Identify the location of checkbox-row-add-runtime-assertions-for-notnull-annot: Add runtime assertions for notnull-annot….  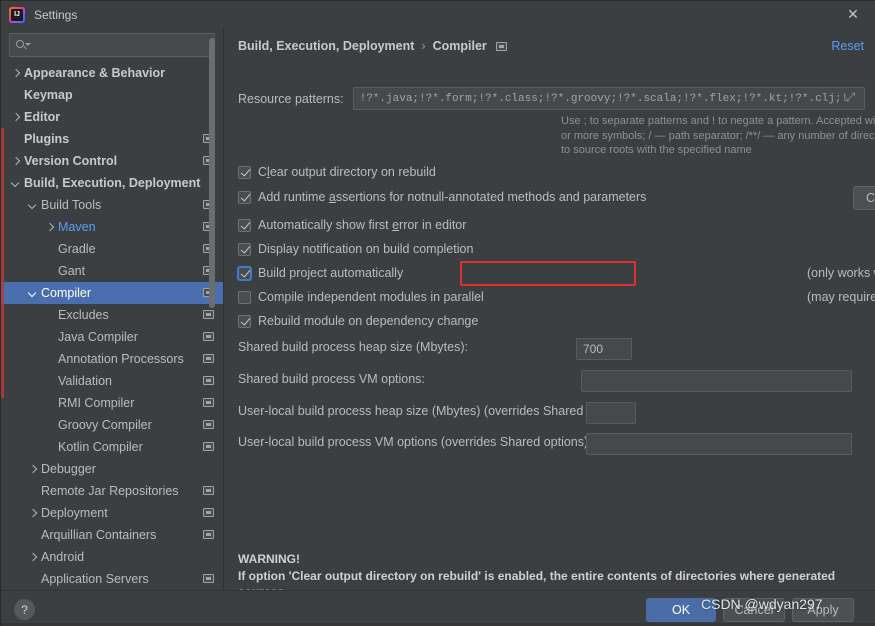
(442, 197).